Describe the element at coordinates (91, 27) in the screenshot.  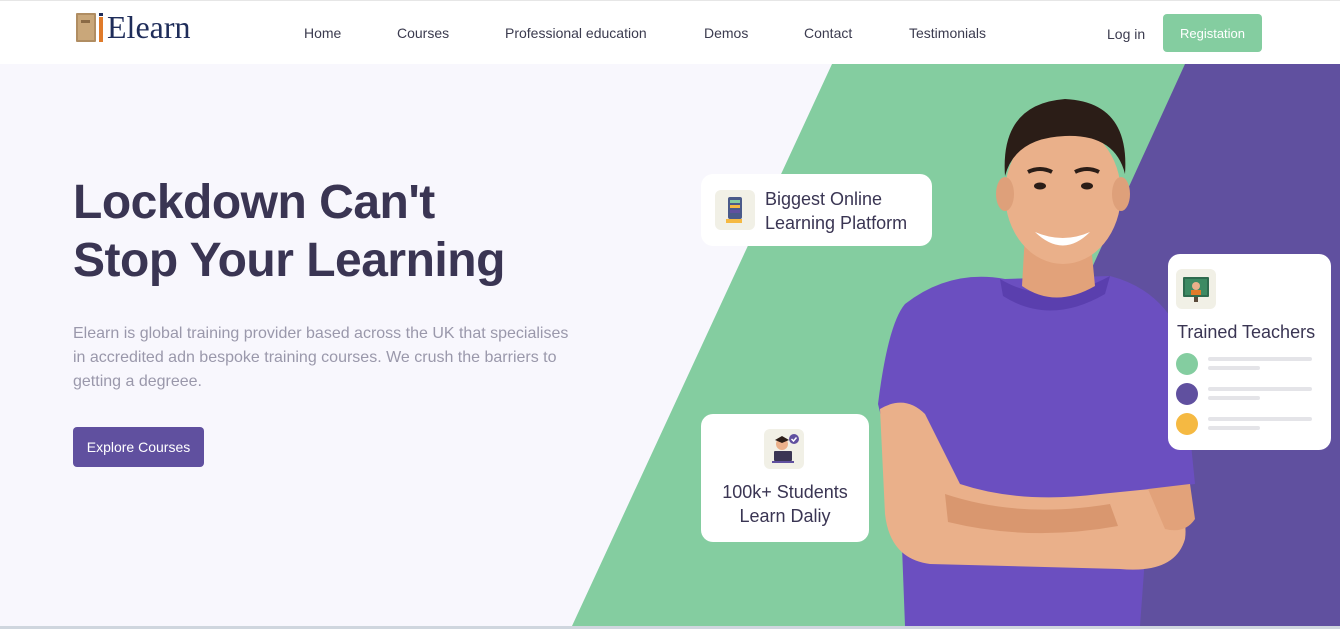
I see `book-logo-icon` at that location.